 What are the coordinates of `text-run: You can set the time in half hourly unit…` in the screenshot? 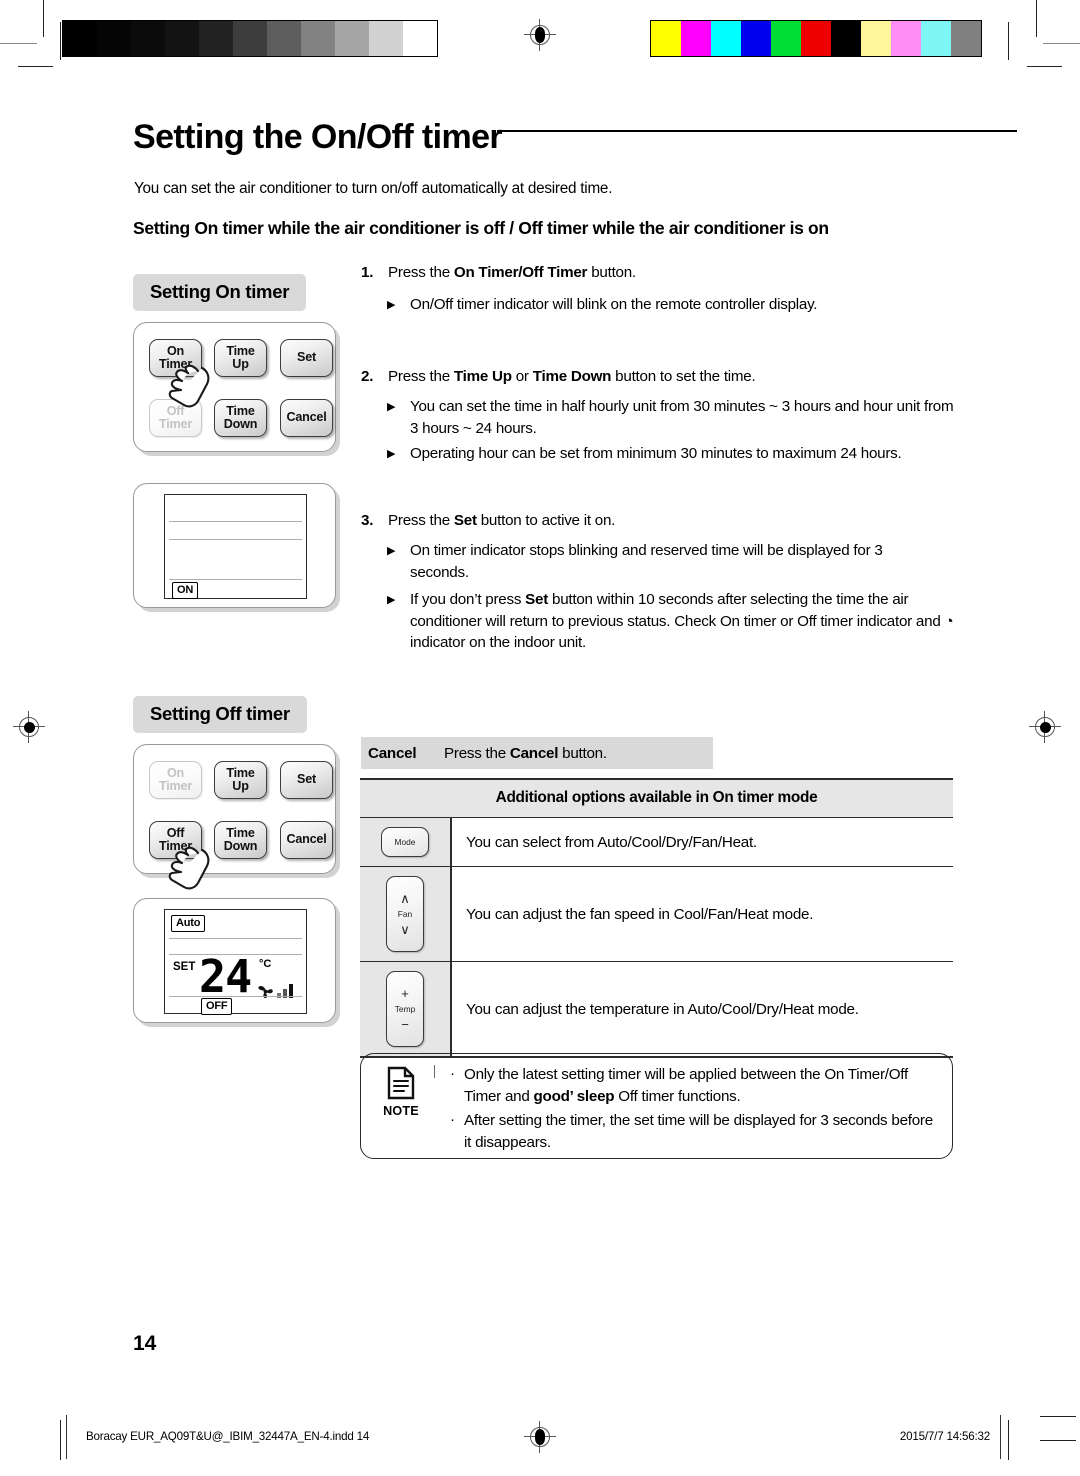 It's located at (682, 417).